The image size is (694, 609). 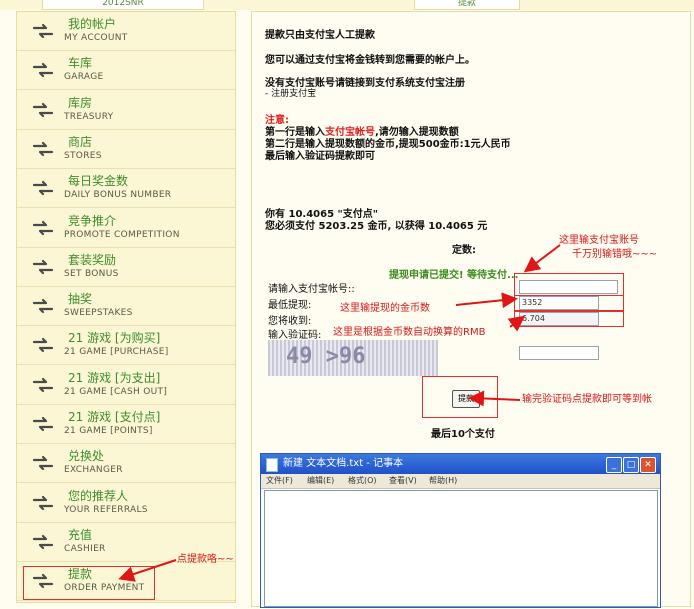 I want to click on arrow-min, so click(x=486, y=300).